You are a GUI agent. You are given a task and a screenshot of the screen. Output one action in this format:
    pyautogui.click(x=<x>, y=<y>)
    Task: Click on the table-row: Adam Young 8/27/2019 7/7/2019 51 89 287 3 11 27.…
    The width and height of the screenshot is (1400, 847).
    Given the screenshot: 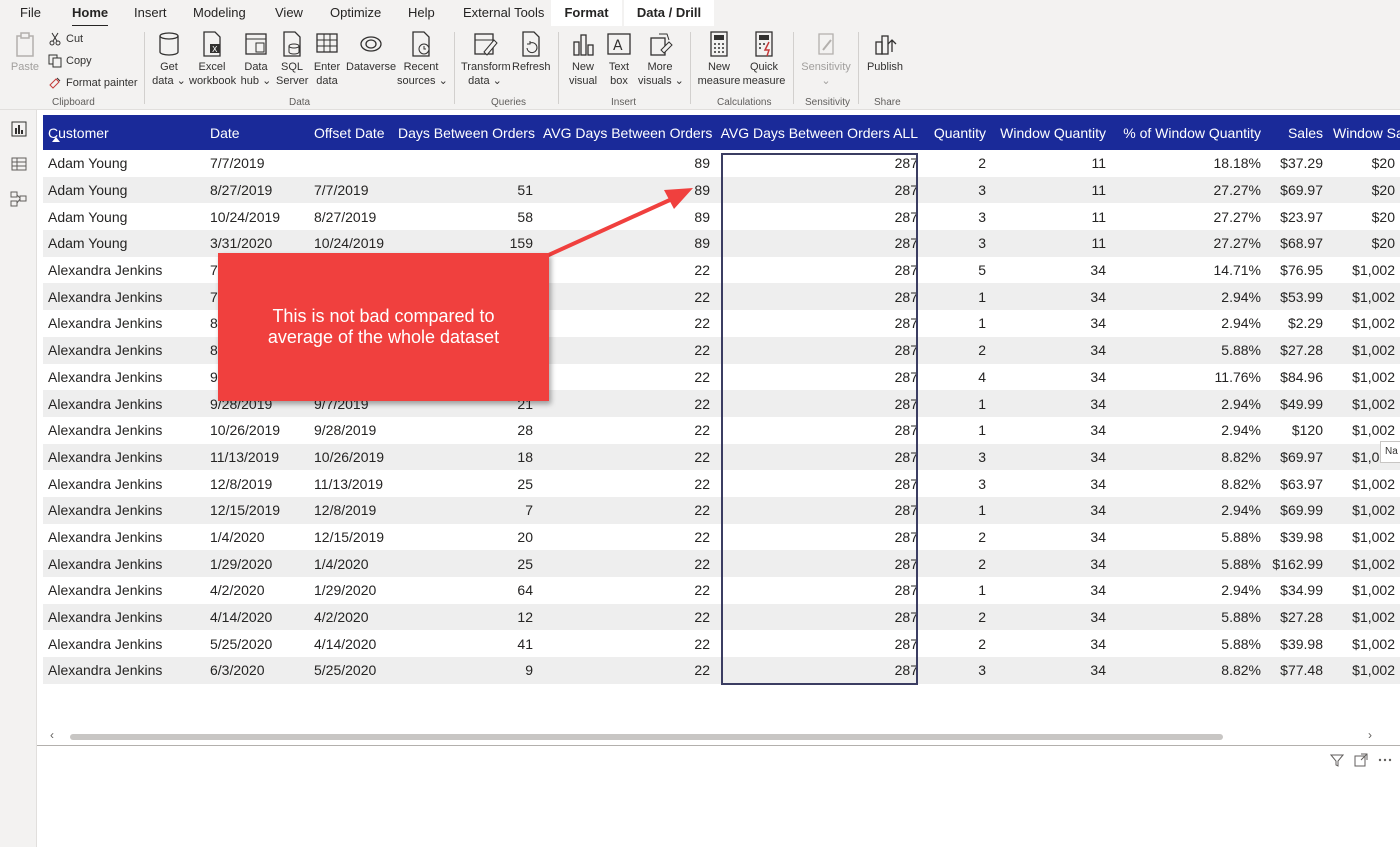 What is the action you would take?
    pyautogui.click(x=721, y=190)
    